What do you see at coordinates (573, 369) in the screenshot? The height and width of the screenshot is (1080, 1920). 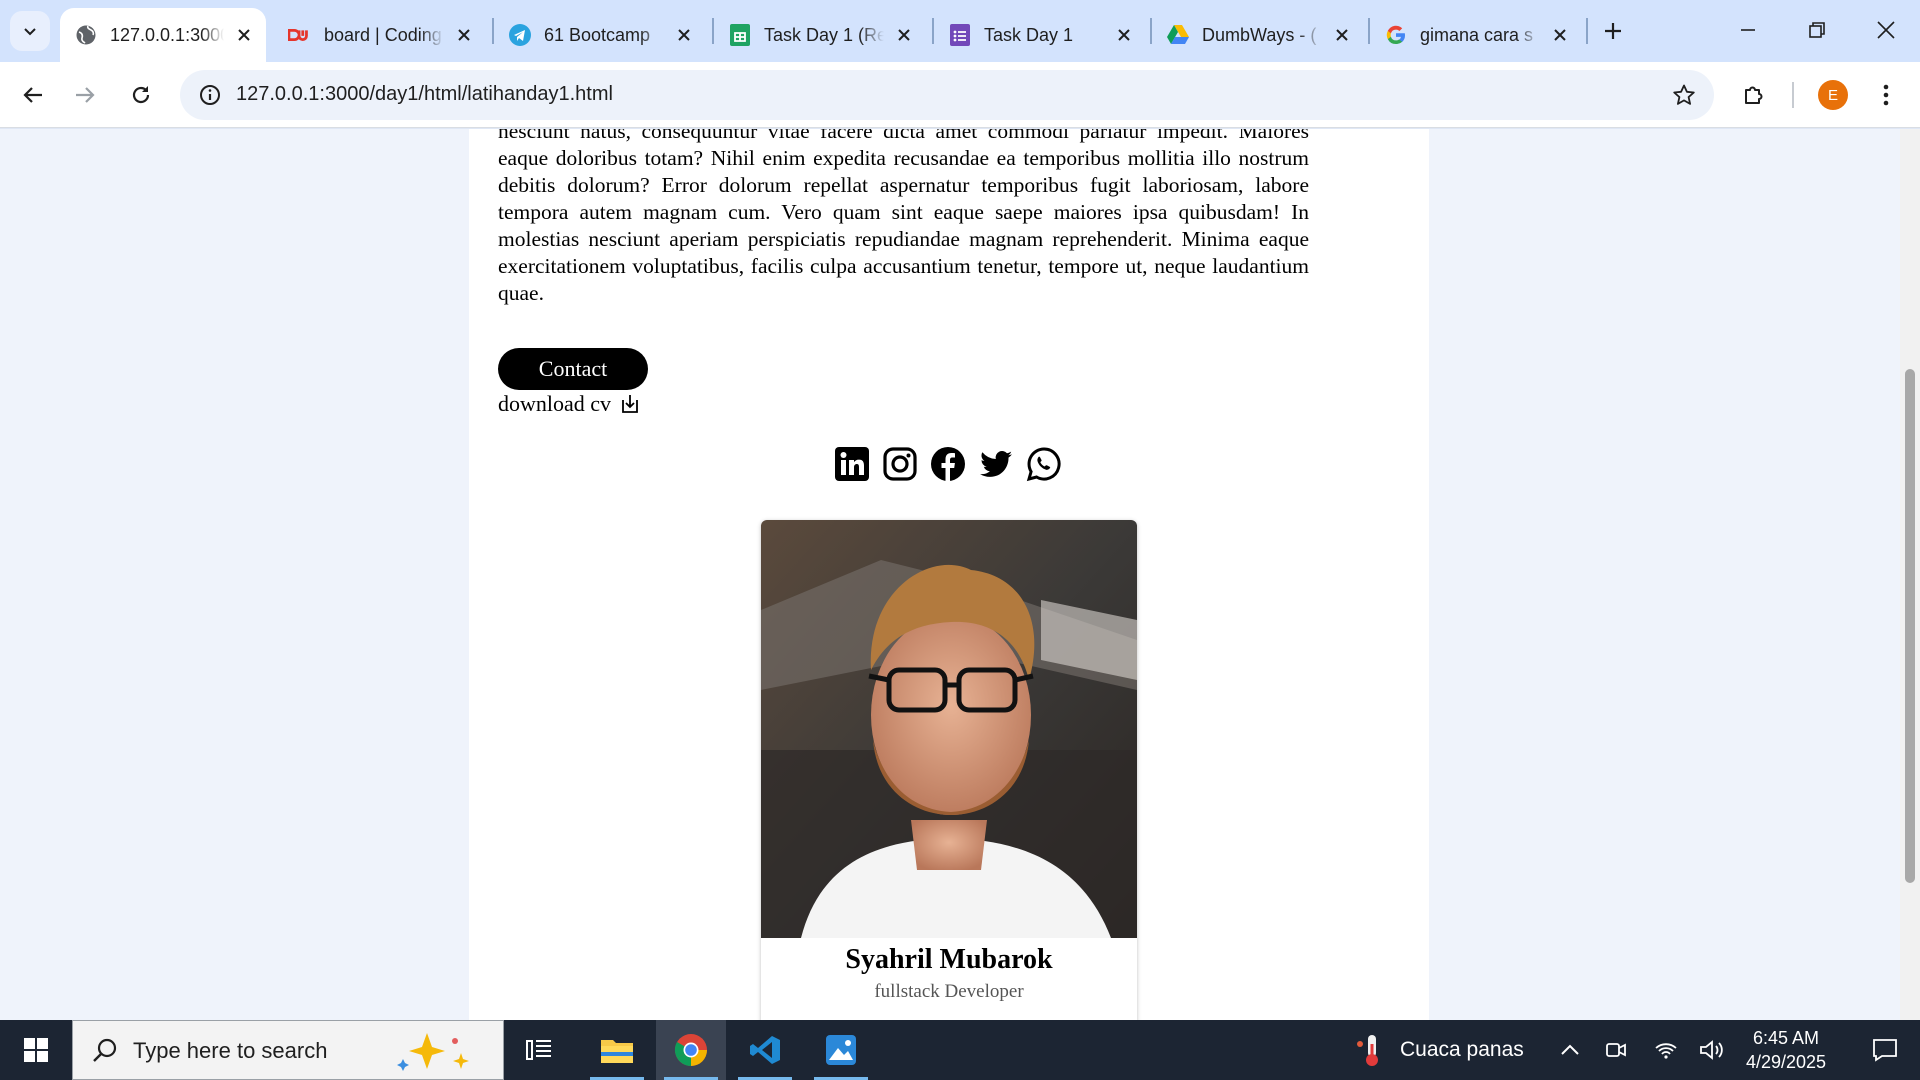 I see `contact-button: Contact` at bounding box center [573, 369].